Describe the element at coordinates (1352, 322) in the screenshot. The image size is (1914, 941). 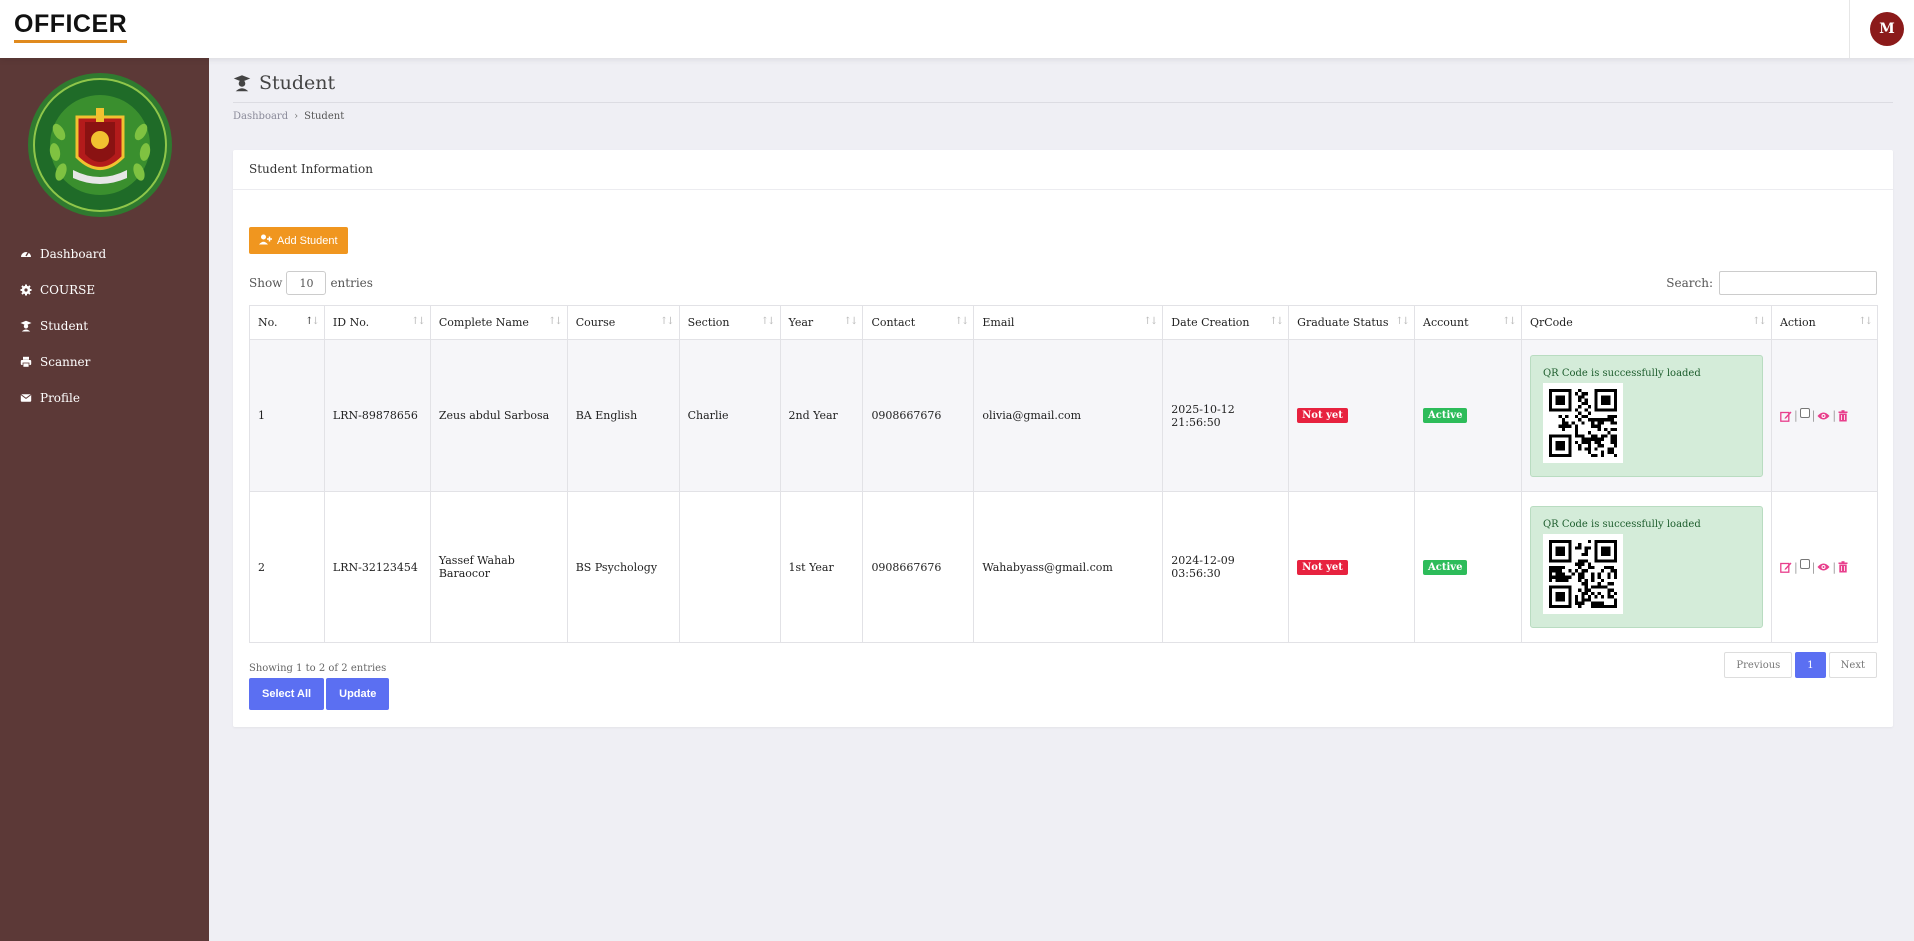
I see `column-header: Graduate Status ↑↓` at that location.